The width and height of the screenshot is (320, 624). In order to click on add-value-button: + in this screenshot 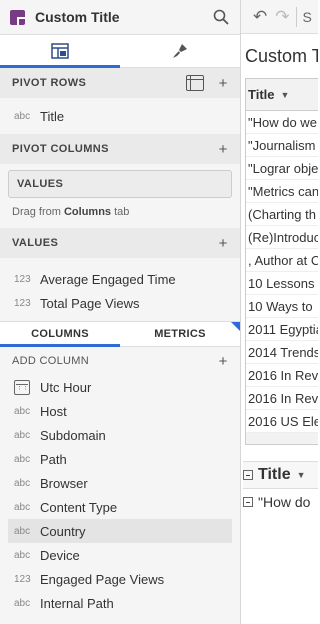, I will do `click(223, 243)`.